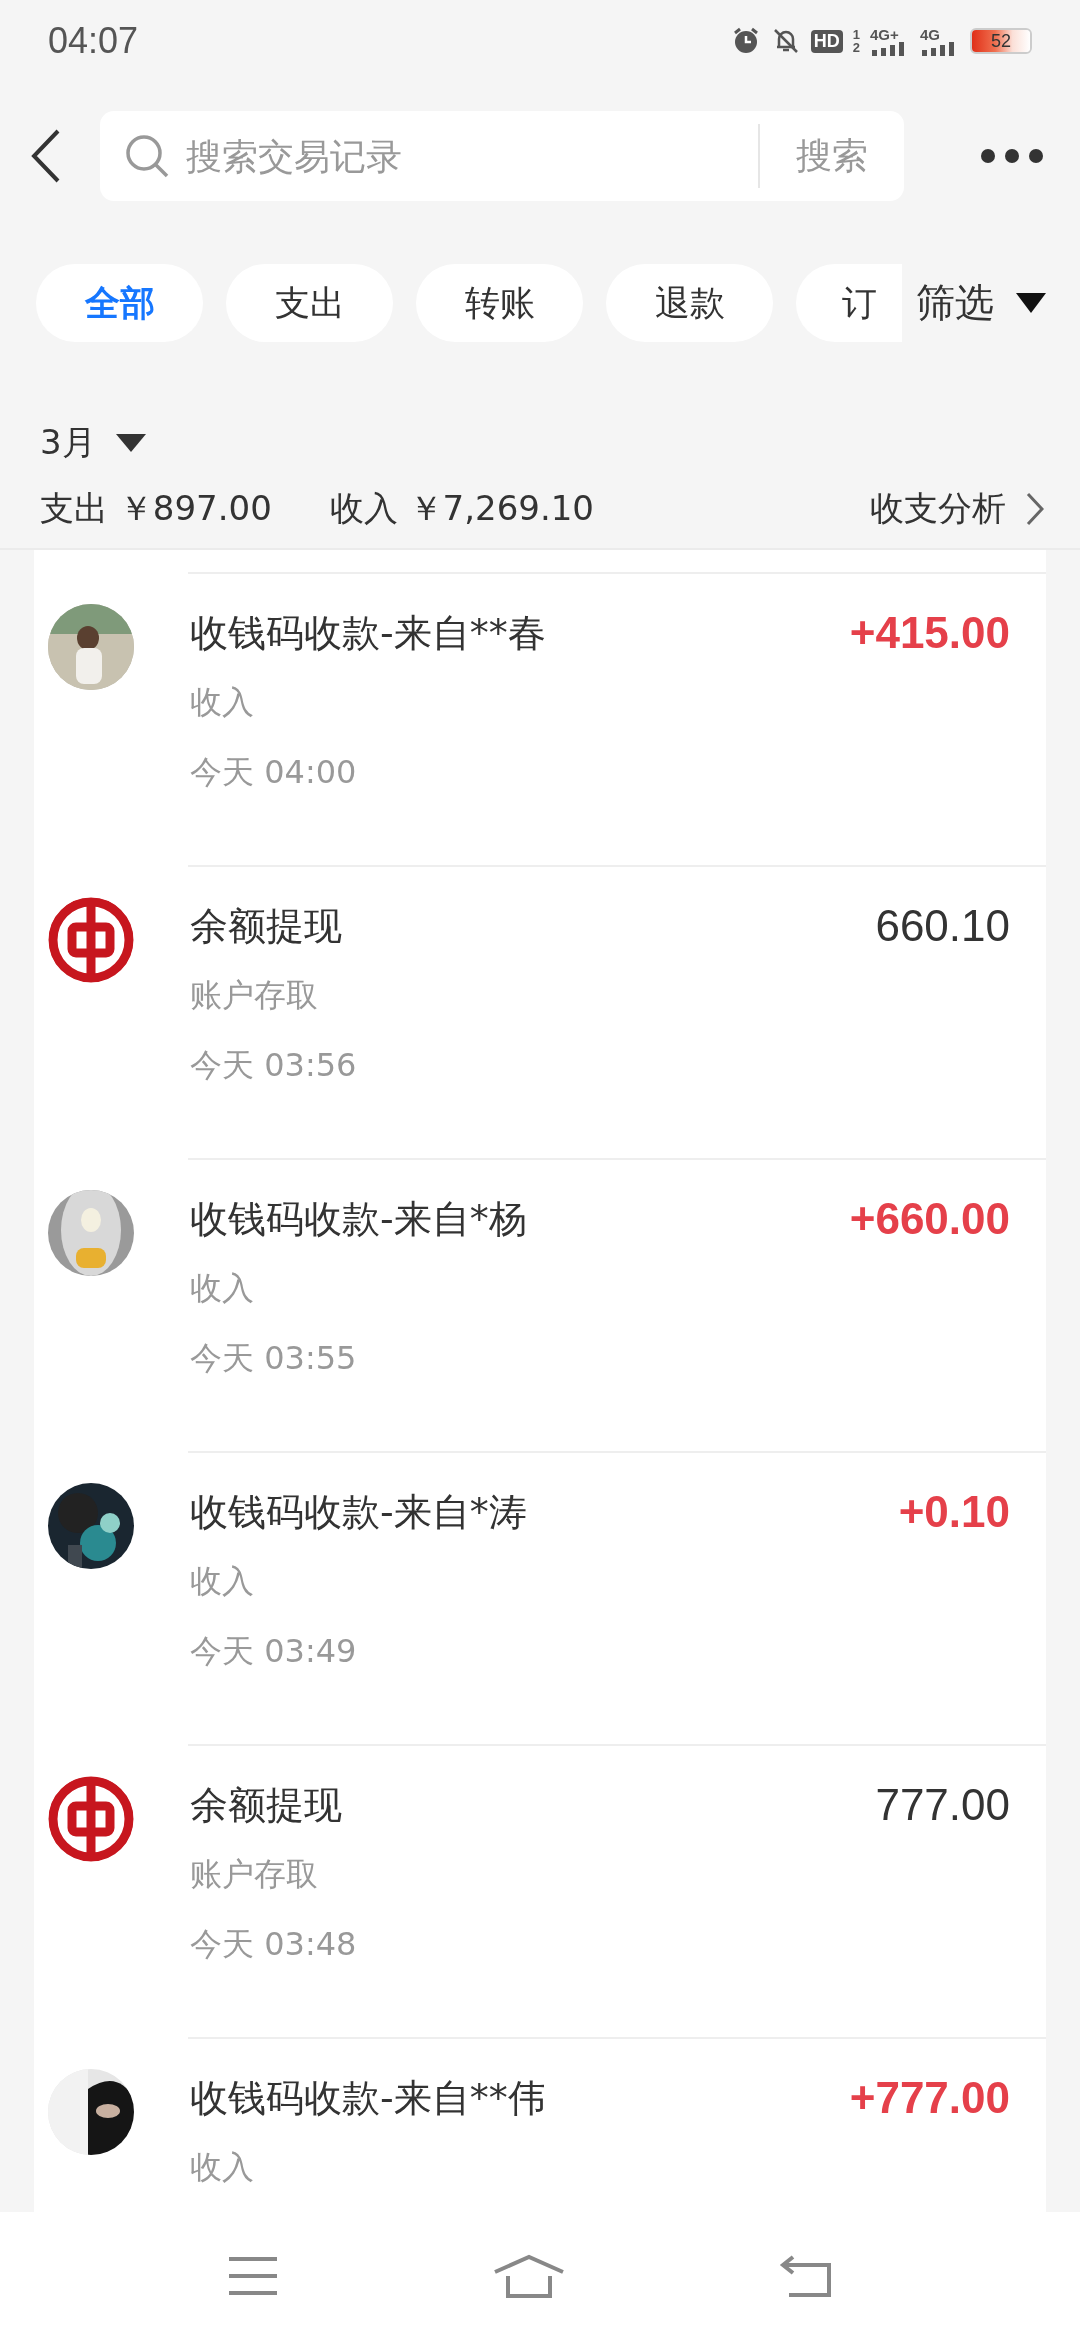 The image size is (1080, 2340). I want to click on transaction-amount: +415.00, so click(930, 633).